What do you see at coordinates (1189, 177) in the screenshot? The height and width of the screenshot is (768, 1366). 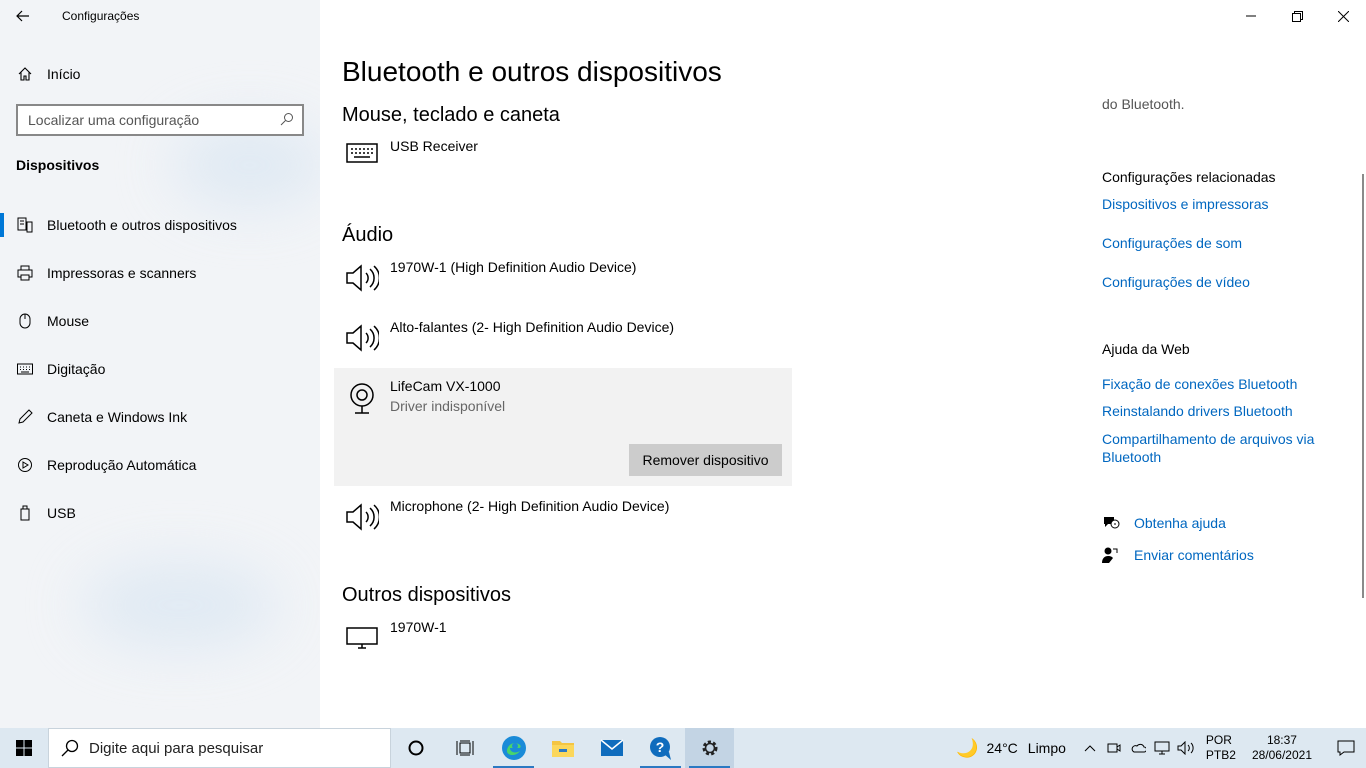 I see `related-settings-title: Configurações relacionadas` at bounding box center [1189, 177].